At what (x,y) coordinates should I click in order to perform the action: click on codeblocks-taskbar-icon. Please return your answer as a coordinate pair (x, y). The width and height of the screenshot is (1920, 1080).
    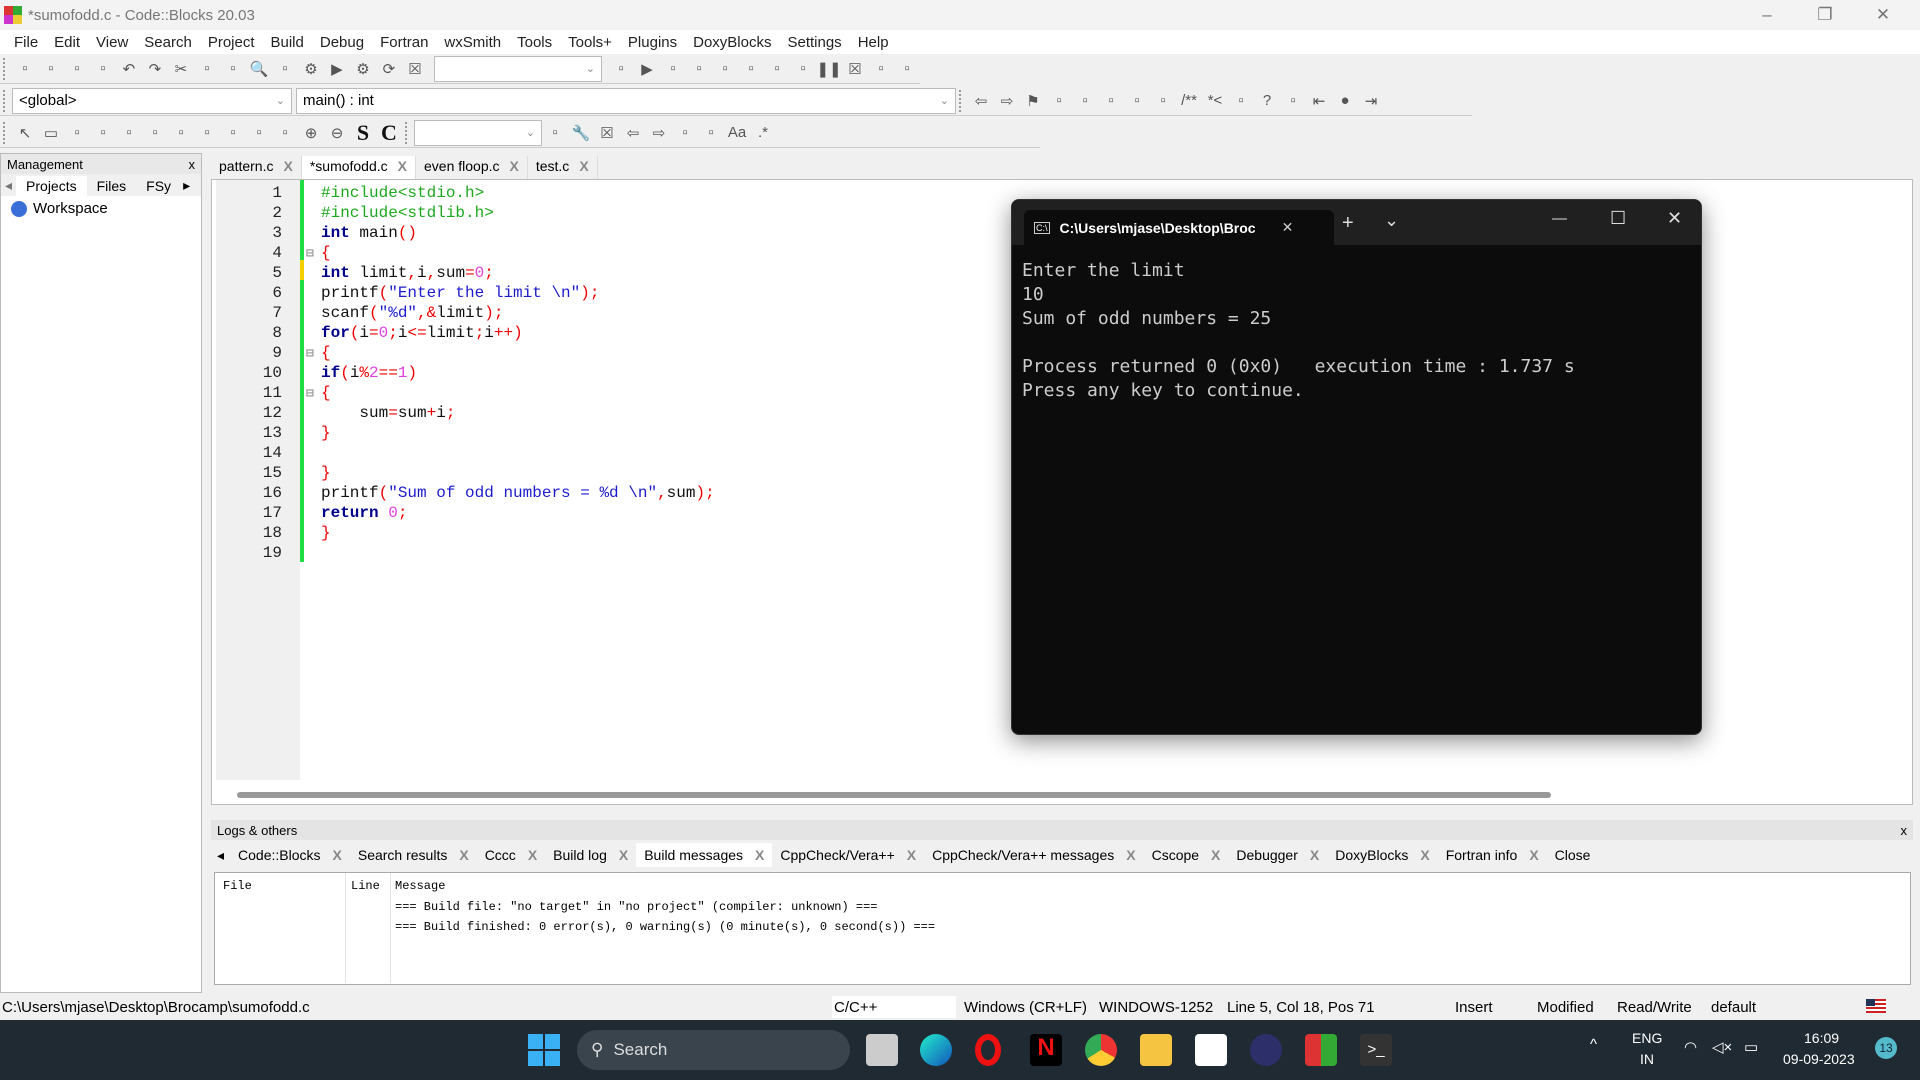
    Looking at the image, I should click on (1321, 1050).